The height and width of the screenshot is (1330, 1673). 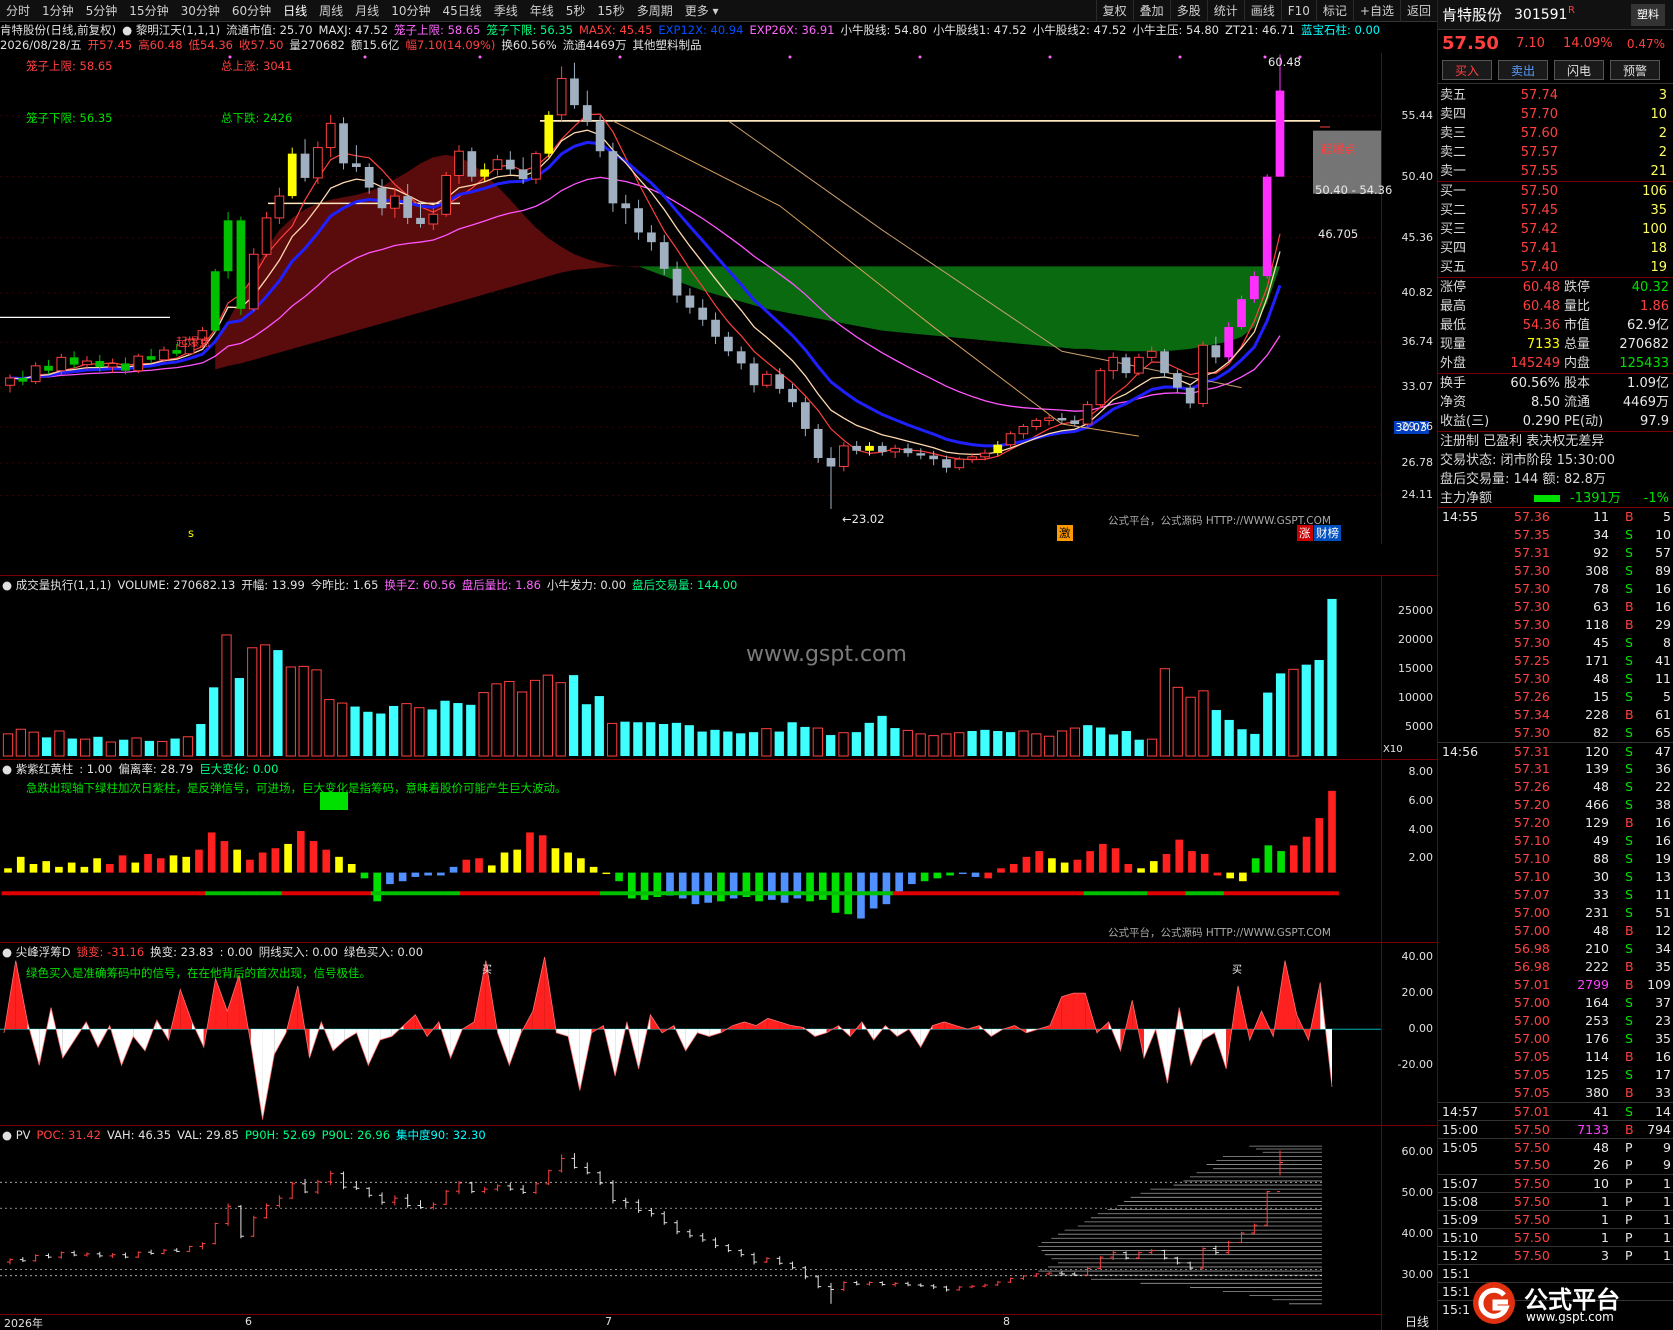 What do you see at coordinates (1555, 859) in the screenshot?
I see `tick-row-19: 57.10 88 S 19` at bounding box center [1555, 859].